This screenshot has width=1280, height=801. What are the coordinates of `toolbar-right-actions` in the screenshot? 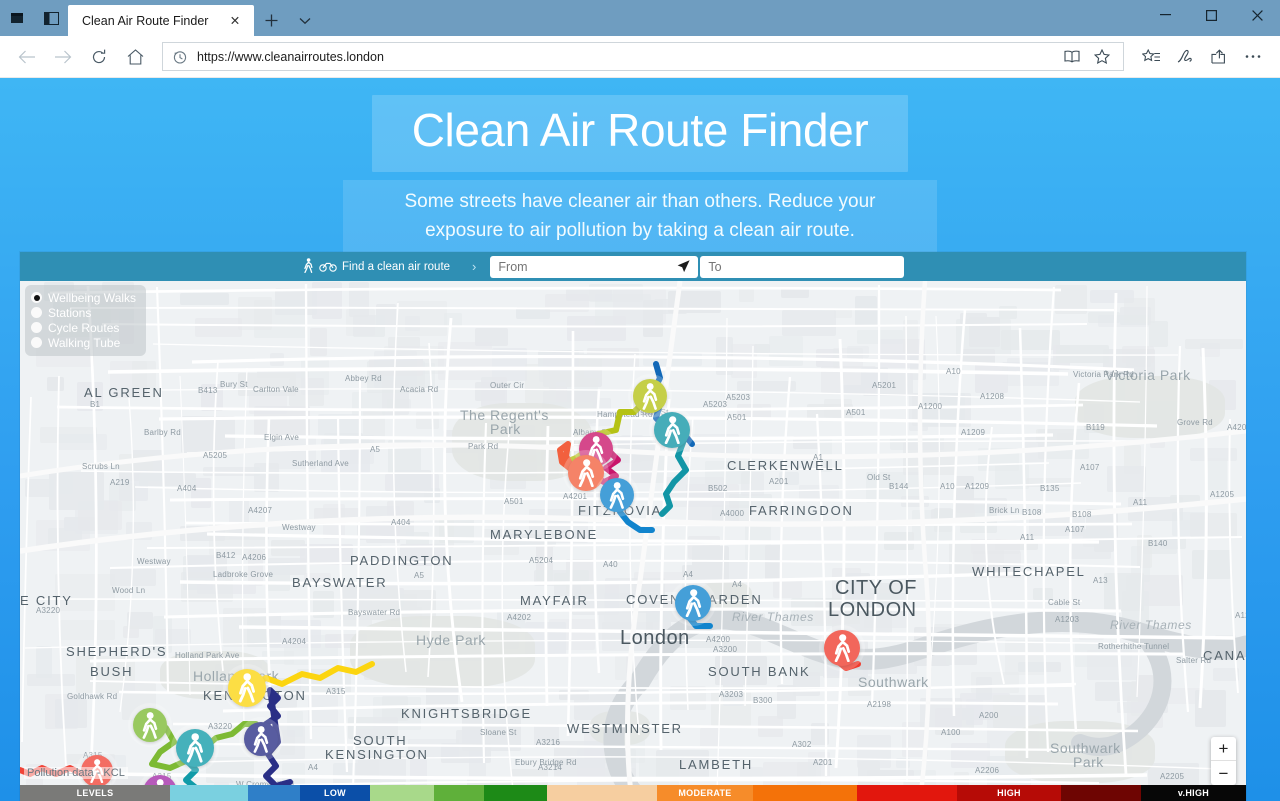 It's located at (1202, 57).